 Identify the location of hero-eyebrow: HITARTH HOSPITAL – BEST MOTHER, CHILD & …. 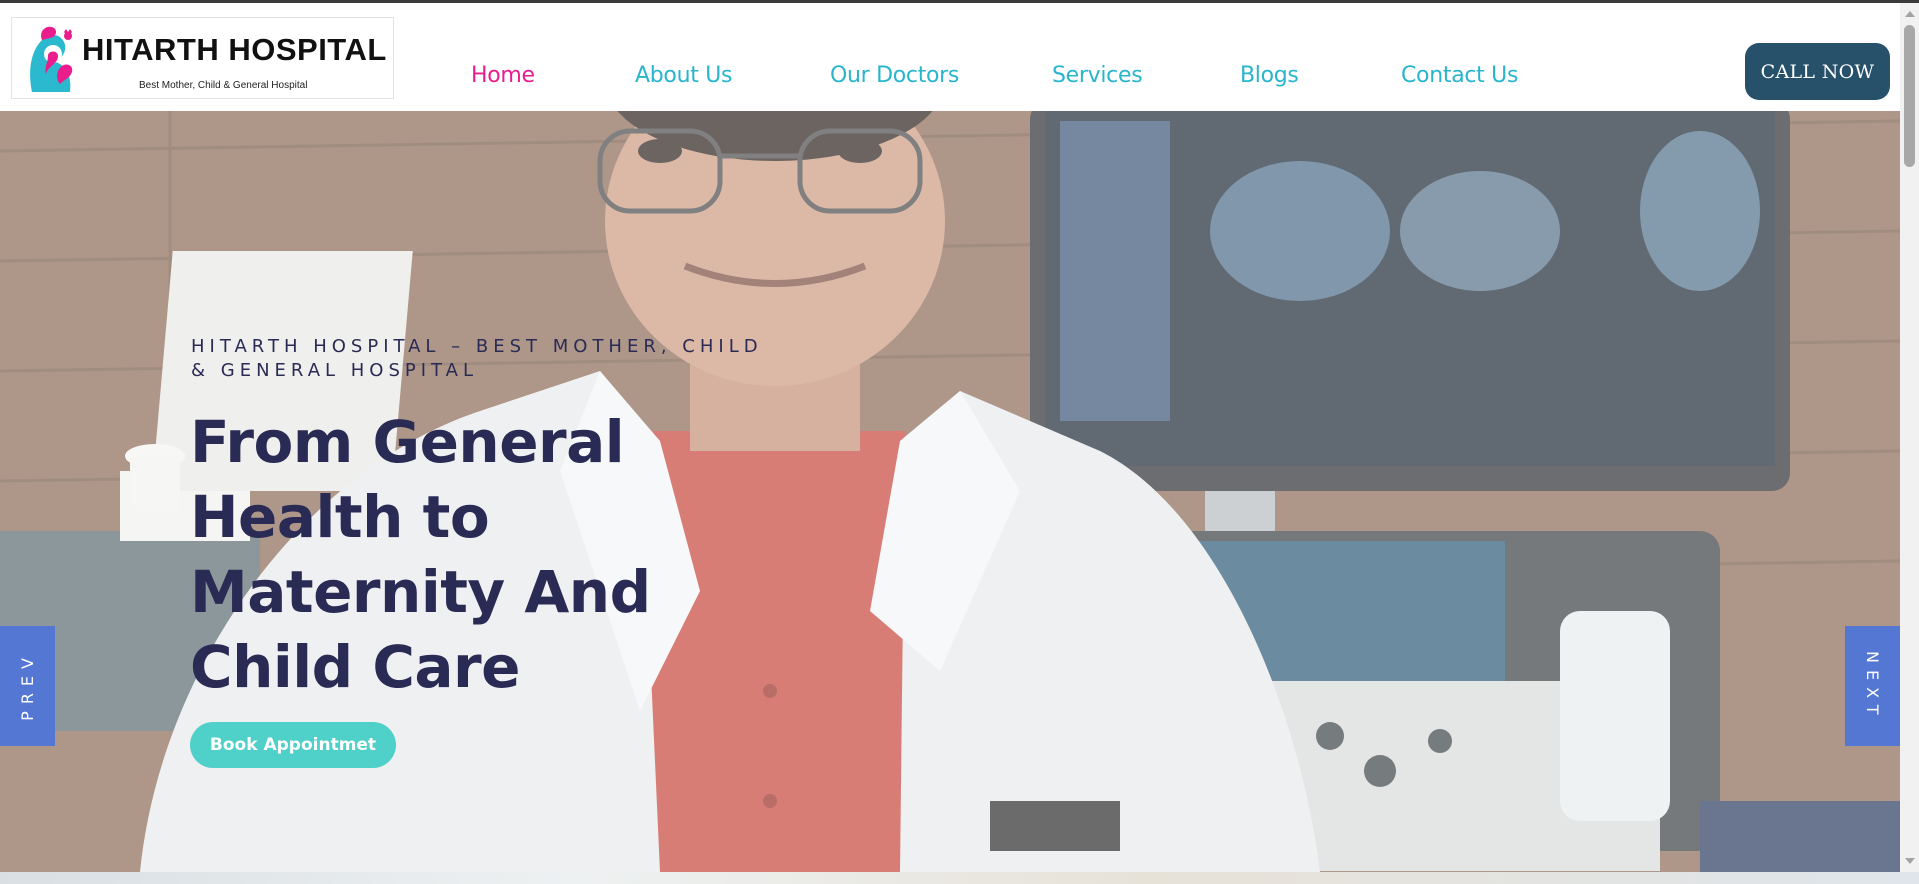
(477, 358).